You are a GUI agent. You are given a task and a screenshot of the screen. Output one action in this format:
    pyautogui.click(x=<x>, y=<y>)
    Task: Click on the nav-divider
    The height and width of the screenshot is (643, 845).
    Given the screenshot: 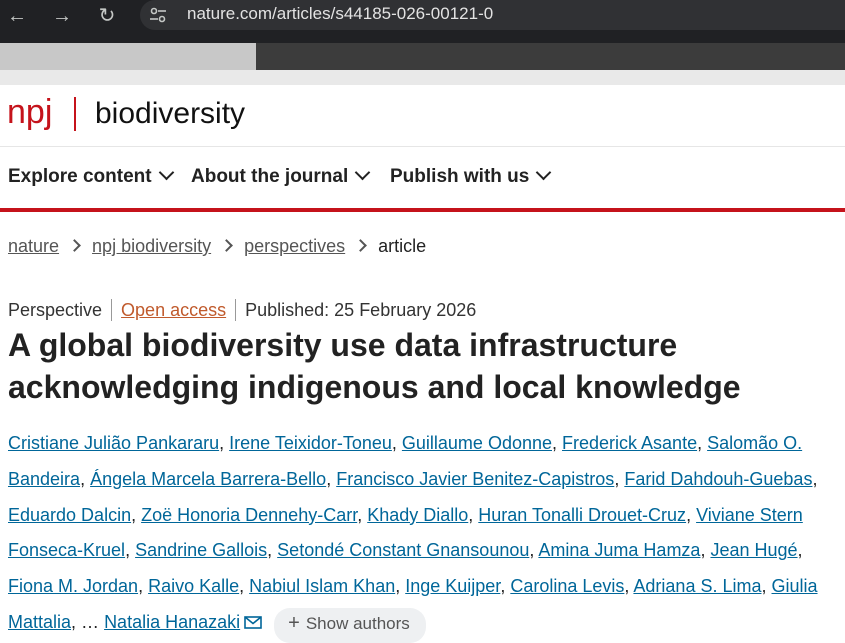 What is the action you would take?
    pyautogui.click(x=422, y=210)
    